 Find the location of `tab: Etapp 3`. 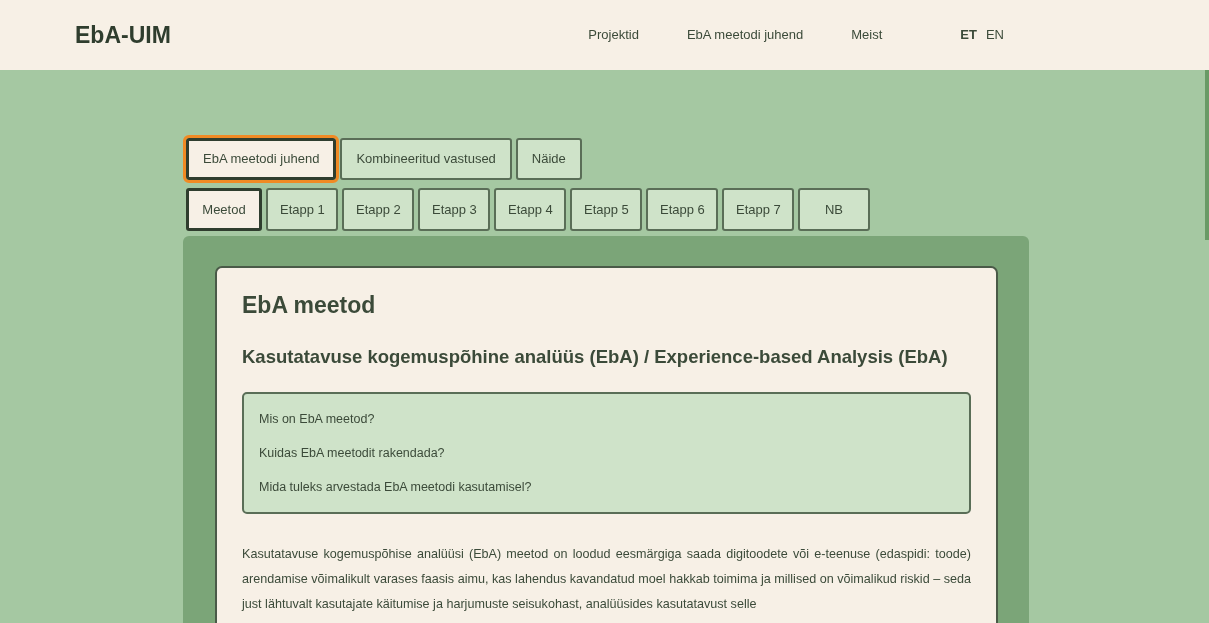

tab: Etapp 3 is located at coordinates (454, 209).